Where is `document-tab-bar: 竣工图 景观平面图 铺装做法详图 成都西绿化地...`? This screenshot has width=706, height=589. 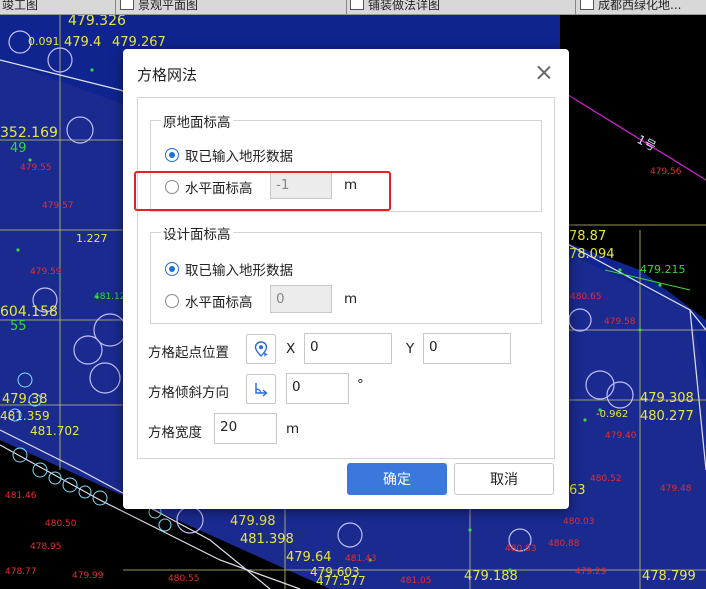 document-tab-bar: 竣工图 景观平面图 铺装做法详图 成都西绿化地... is located at coordinates (353, 7).